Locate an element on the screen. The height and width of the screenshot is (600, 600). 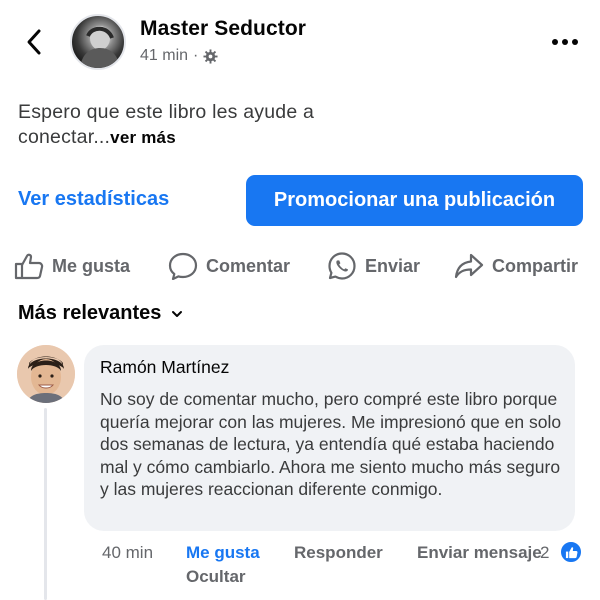
share-action-button: Compartir is located at coordinates (516, 266).